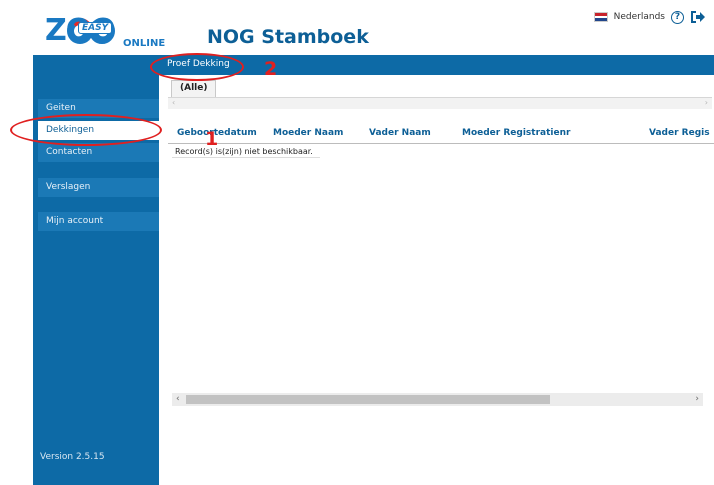 The image size is (714, 485). I want to click on scroll-left-icon: ‹, so click(178, 399).